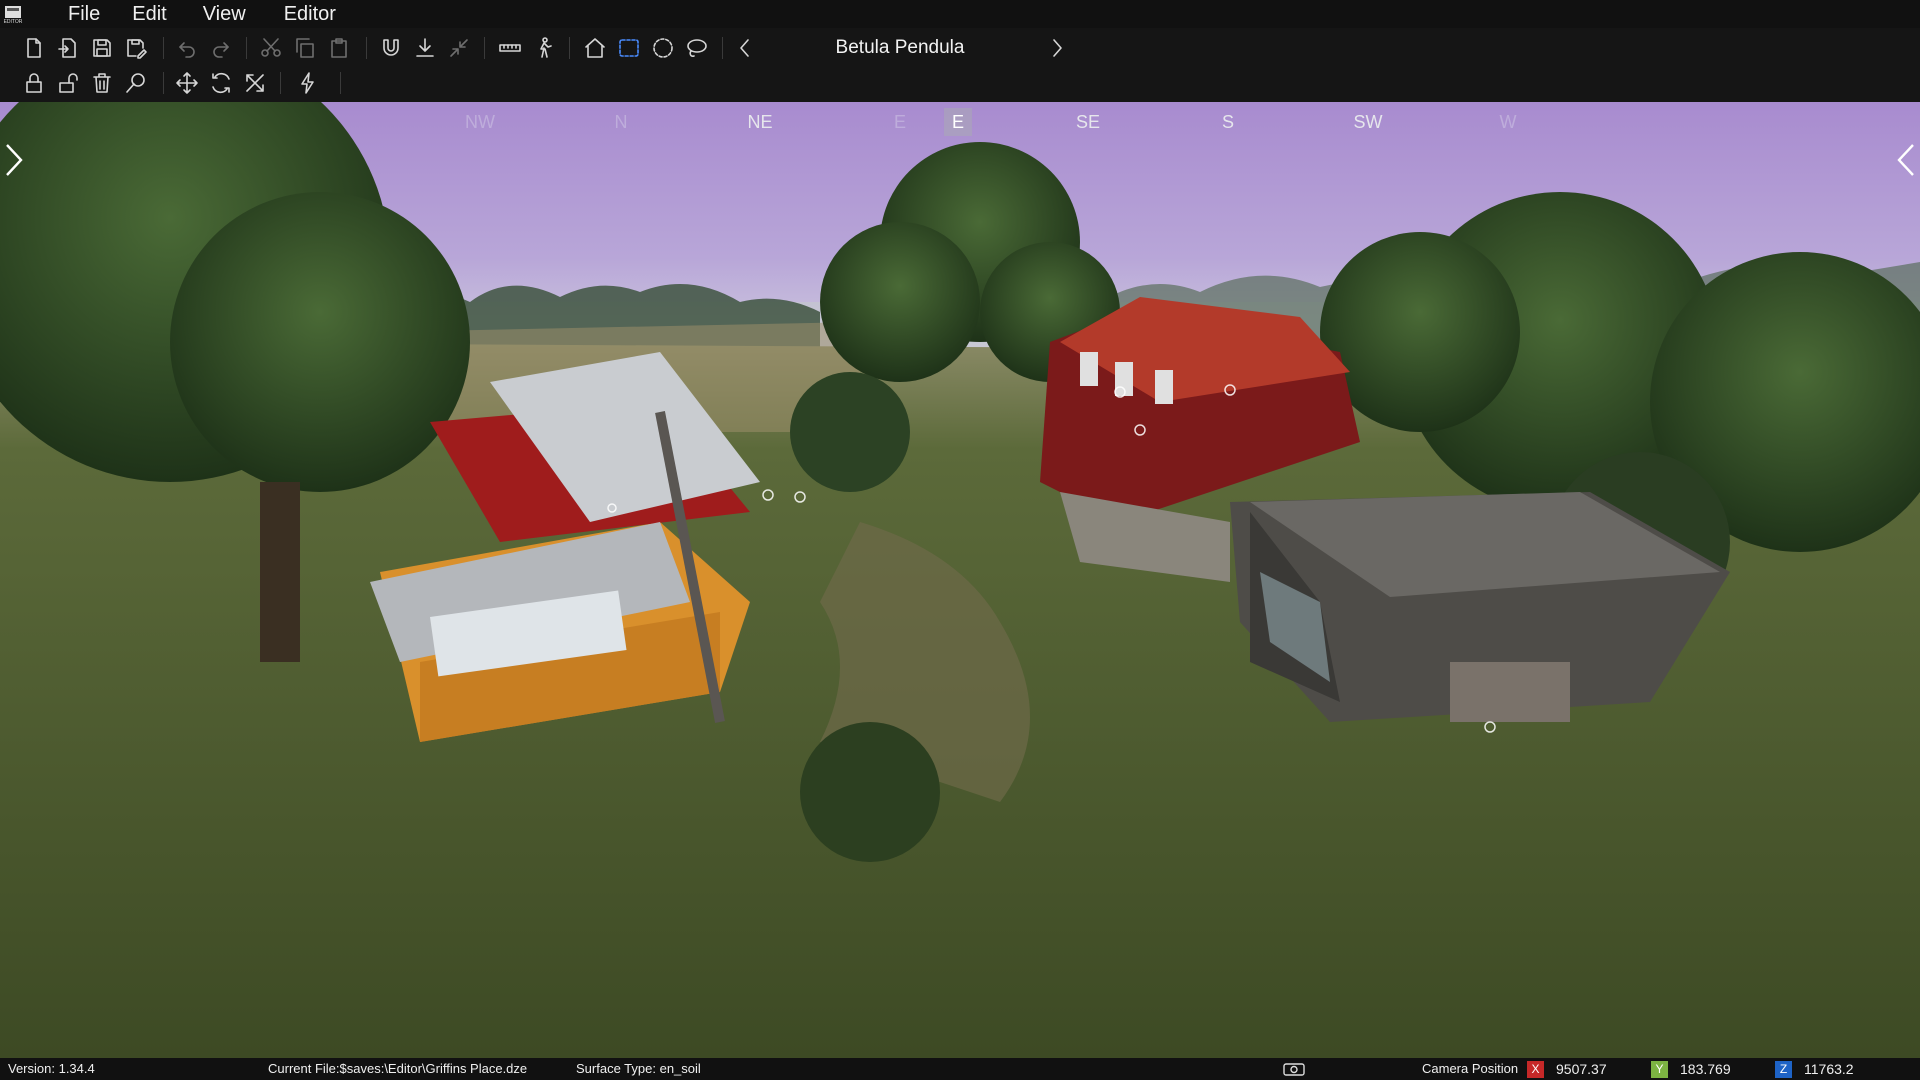  Describe the element at coordinates (84, 14) in the screenshot. I see `menu-file: File` at that location.